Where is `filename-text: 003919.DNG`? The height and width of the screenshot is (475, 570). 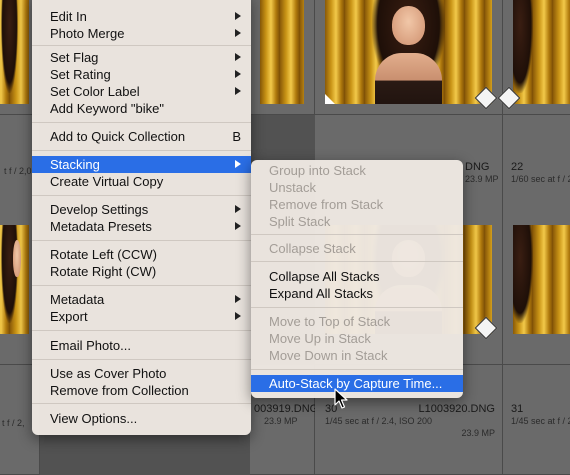
filename-text: 003919.DNG is located at coordinates (286, 409).